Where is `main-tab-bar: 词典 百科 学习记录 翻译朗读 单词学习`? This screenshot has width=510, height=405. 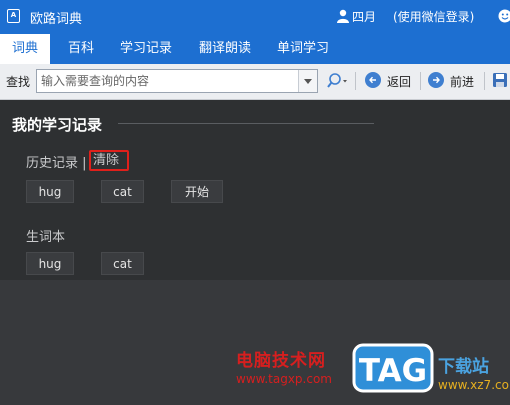
main-tab-bar: 词典 百科 学习记录 翻译朗读 单词学习 is located at coordinates (255, 49).